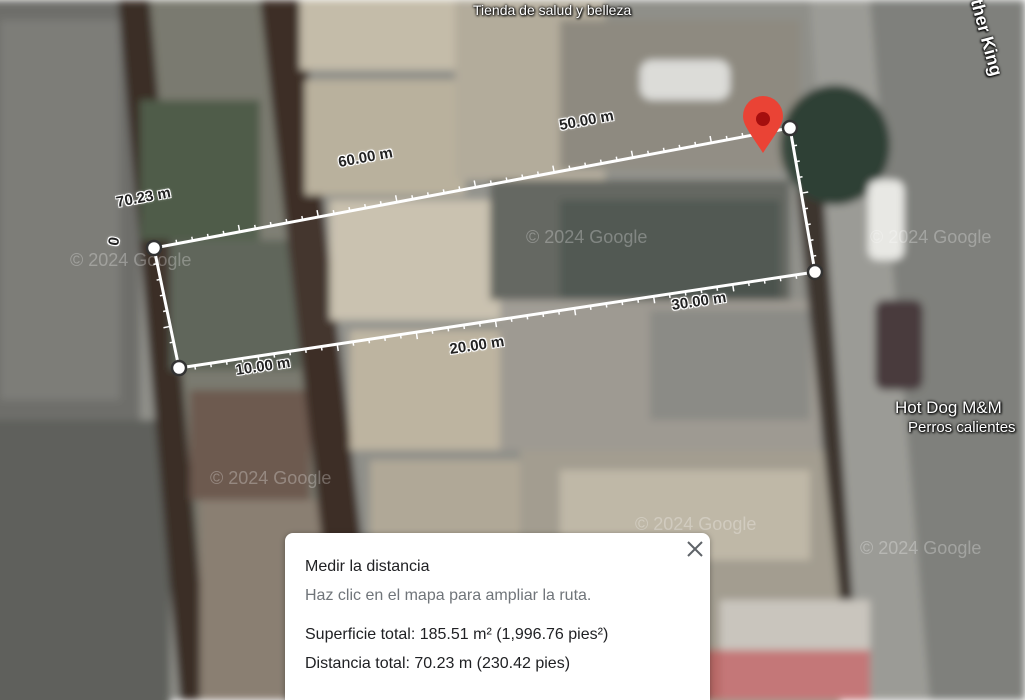 The image size is (1025, 700). Describe the element at coordinates (367, 566) in the screenshot. I see `panel-title: Medir la distancia` at that location.